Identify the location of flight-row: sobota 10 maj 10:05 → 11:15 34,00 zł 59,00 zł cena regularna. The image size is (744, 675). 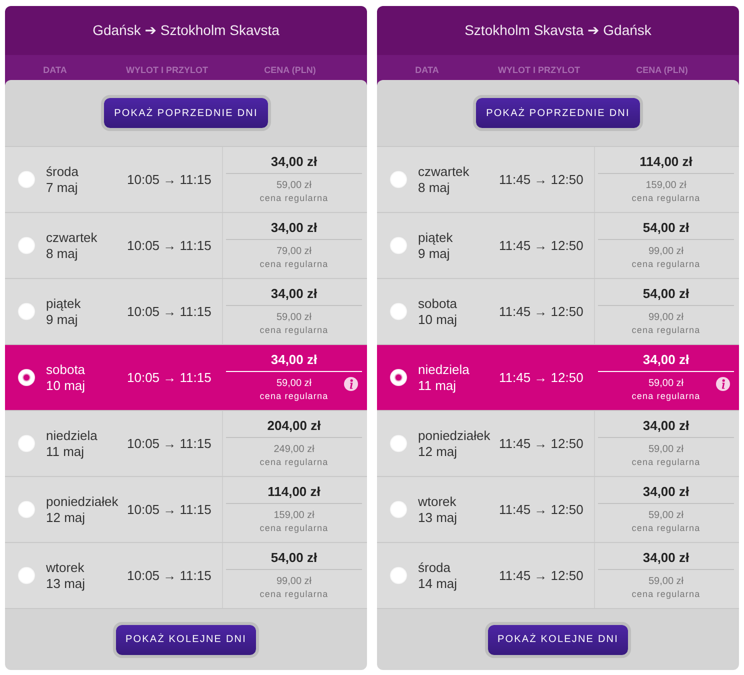
(186, 377).